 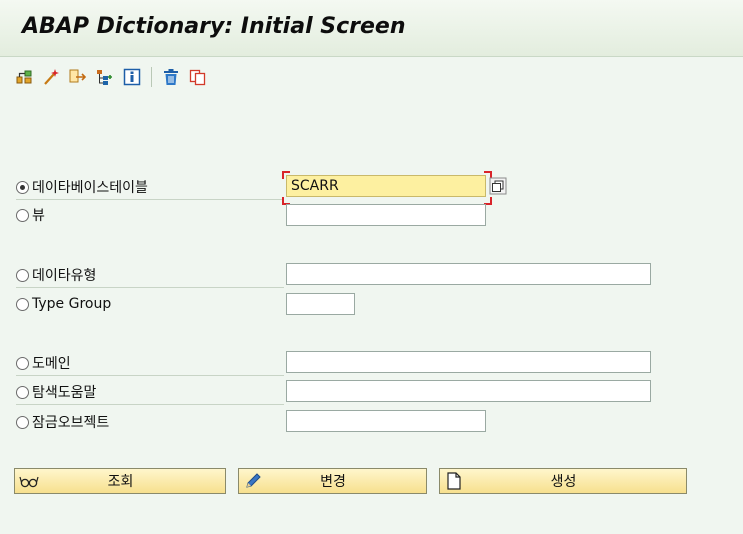 I want to click on title-bar: ABAP Dictionary: Initial Screen, so click(x=371, y=28).